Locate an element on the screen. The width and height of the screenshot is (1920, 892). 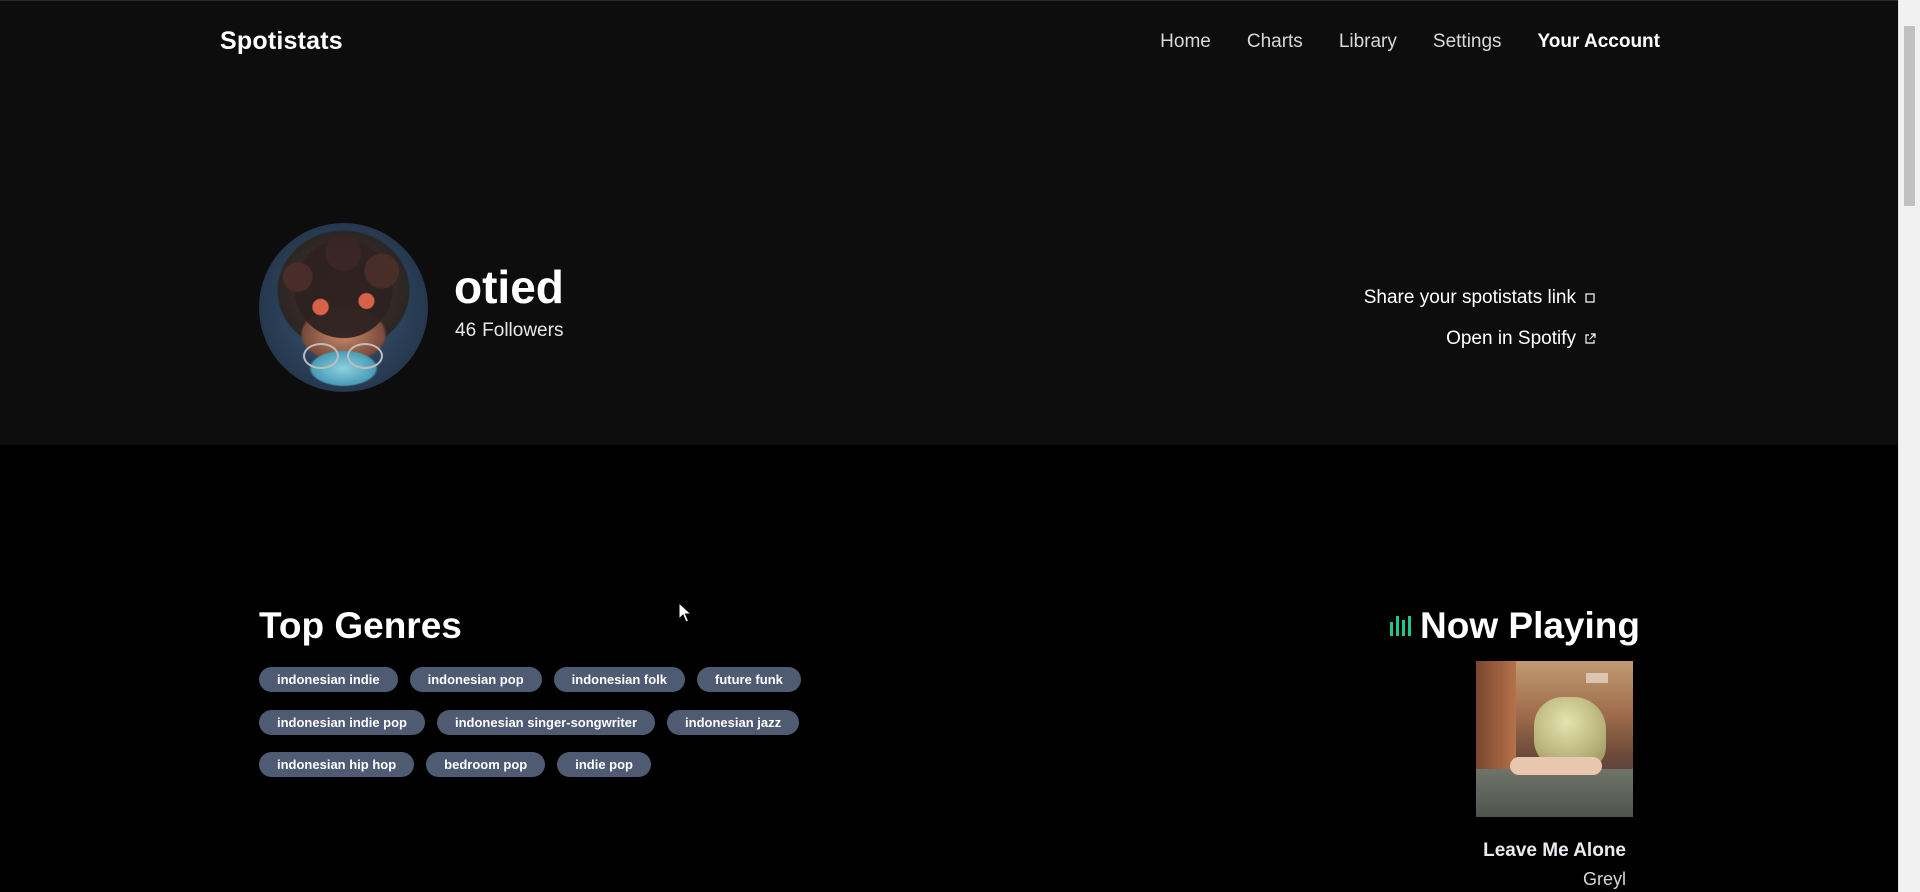
mouse-cursor-icon is located at coordinates (685, 612).